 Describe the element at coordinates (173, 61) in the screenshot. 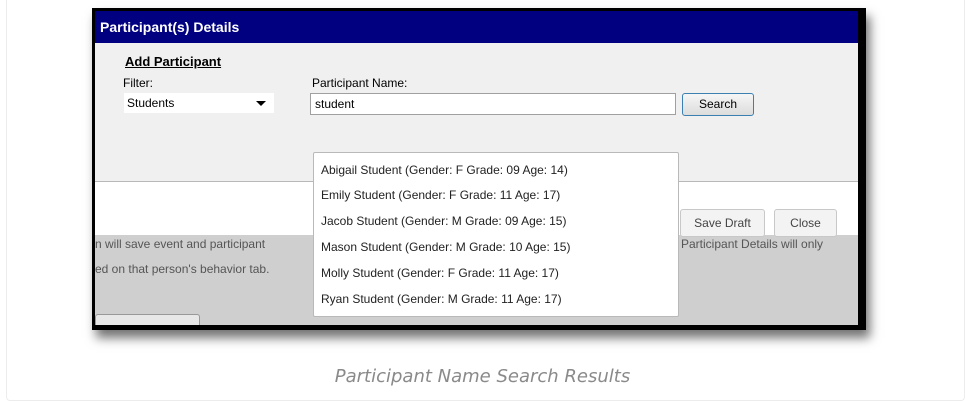

I see `add-participant-heading: Add Participant` at that location.